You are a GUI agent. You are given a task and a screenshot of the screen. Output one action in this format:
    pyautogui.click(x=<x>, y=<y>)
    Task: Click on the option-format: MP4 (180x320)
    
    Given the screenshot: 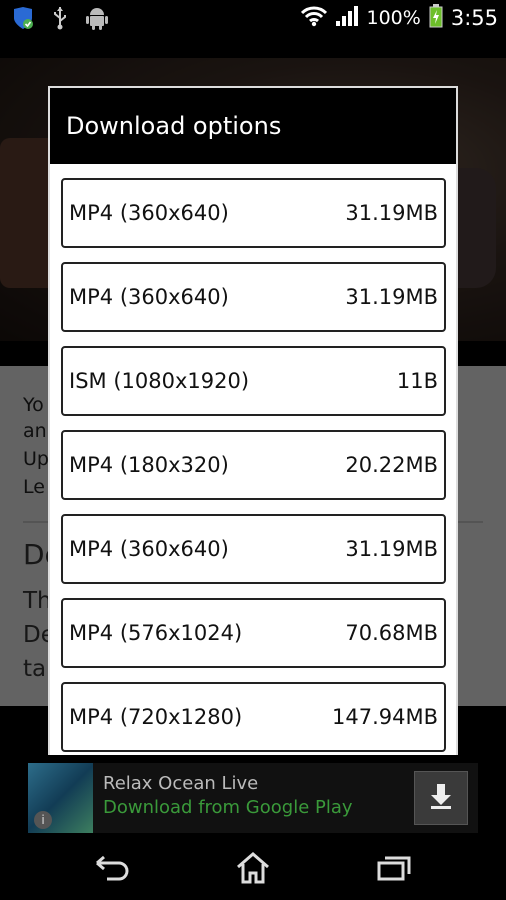 What is the action you would take?
    pyautogui.click(x=149, y=465)
    